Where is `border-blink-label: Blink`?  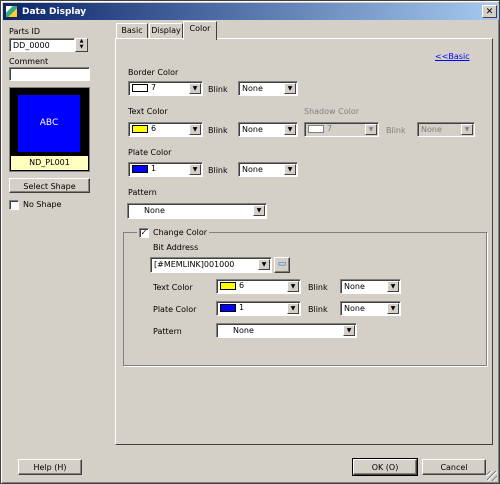
border-blink-label: Blink is located at coordinates (218, 89).